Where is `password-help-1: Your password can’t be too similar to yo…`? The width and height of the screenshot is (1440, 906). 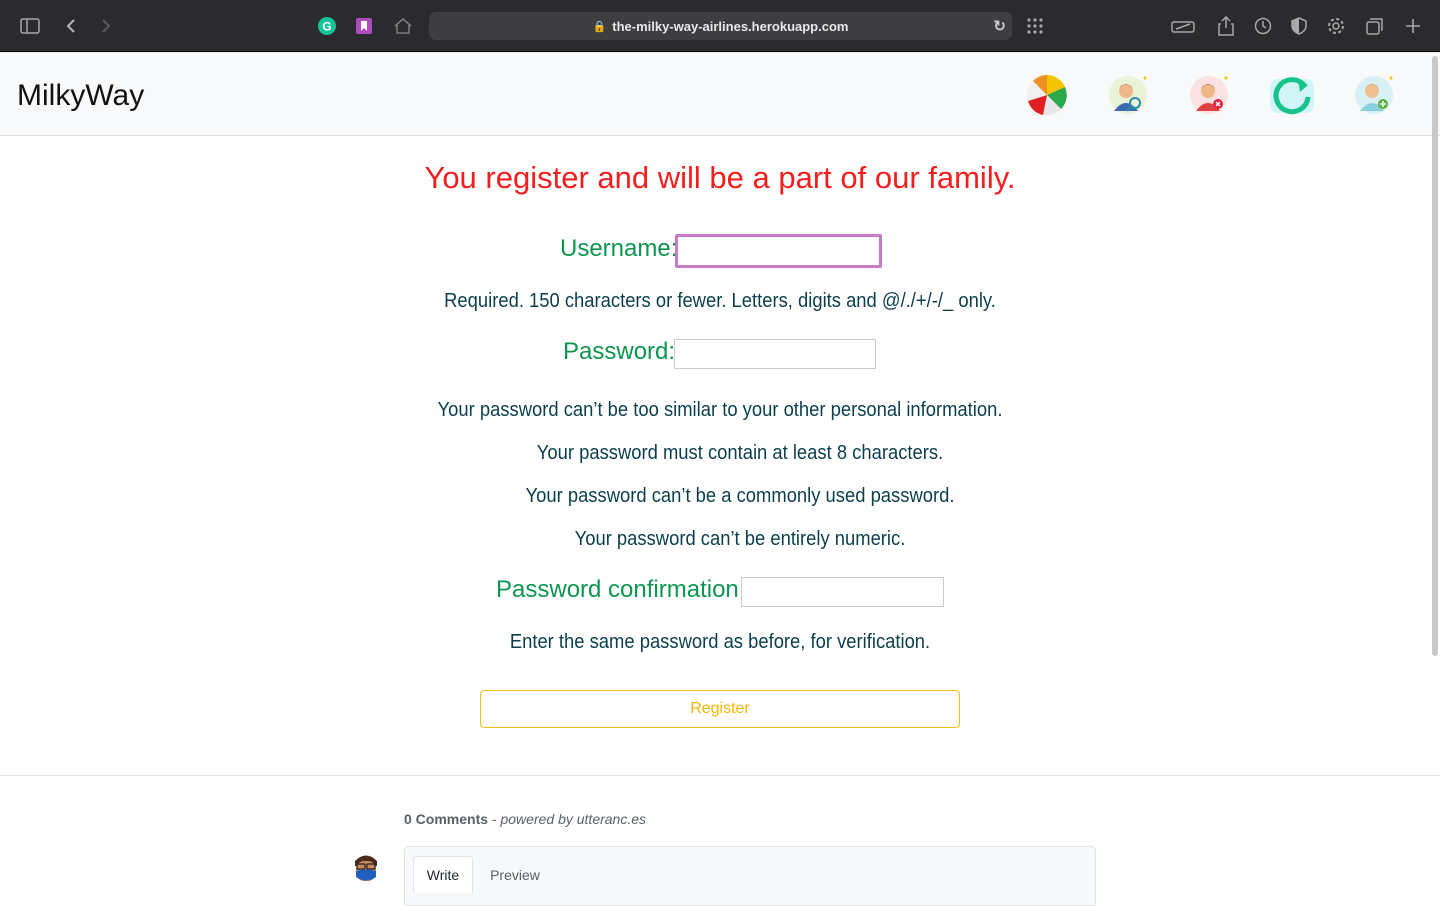
password-help-1: Your password can’t be too similar to yo… is located at coordinates (720, 410).